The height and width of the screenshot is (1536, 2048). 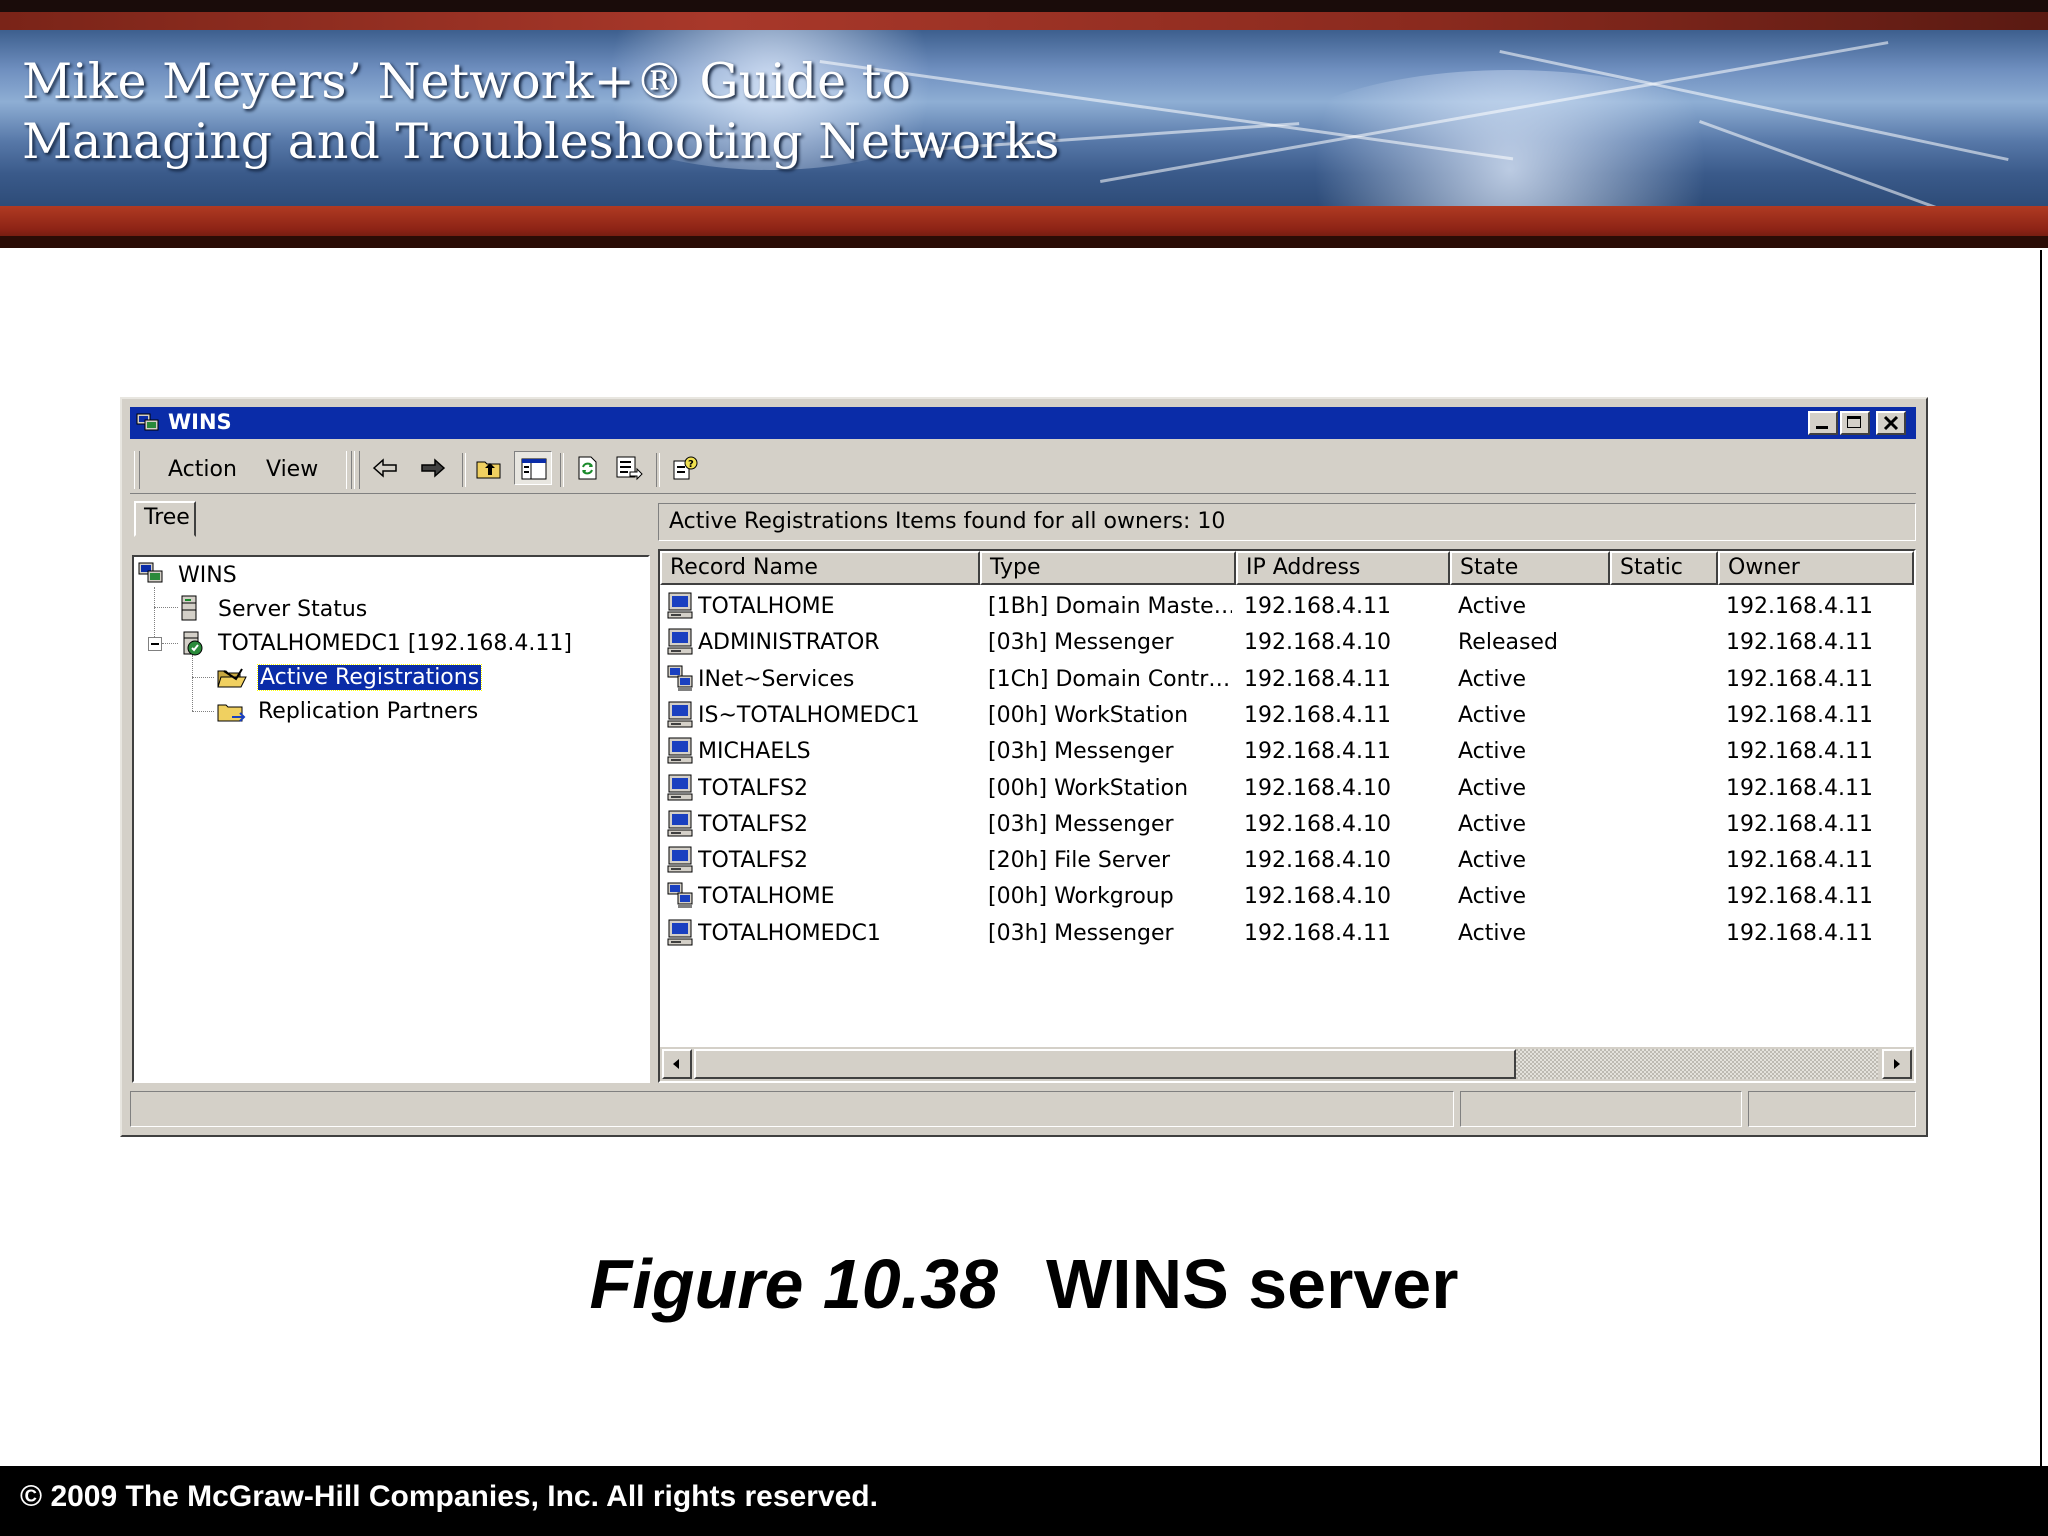 What do you see at coordinates (202, 469) in the screenshot?
I see `menu-action: Action` at bounding box center [202, 469].